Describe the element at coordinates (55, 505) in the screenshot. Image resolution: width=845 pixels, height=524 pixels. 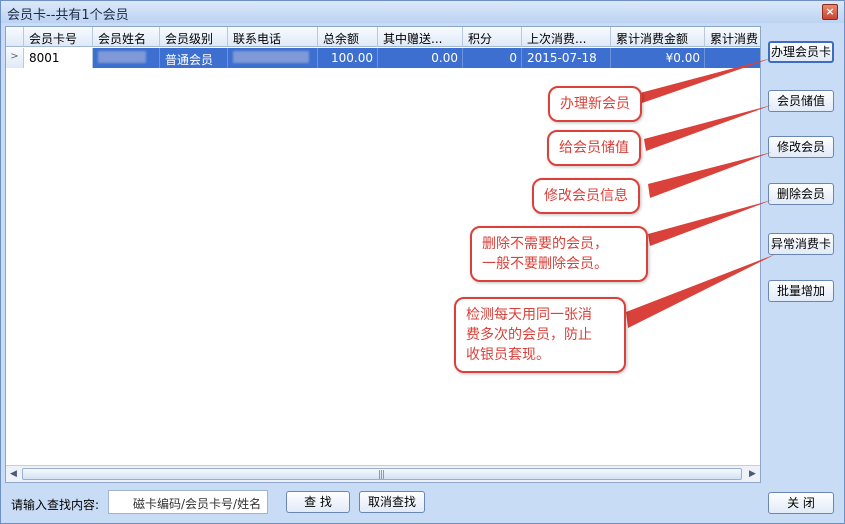
I see `search-label: 请输入查找内容:` at that location.